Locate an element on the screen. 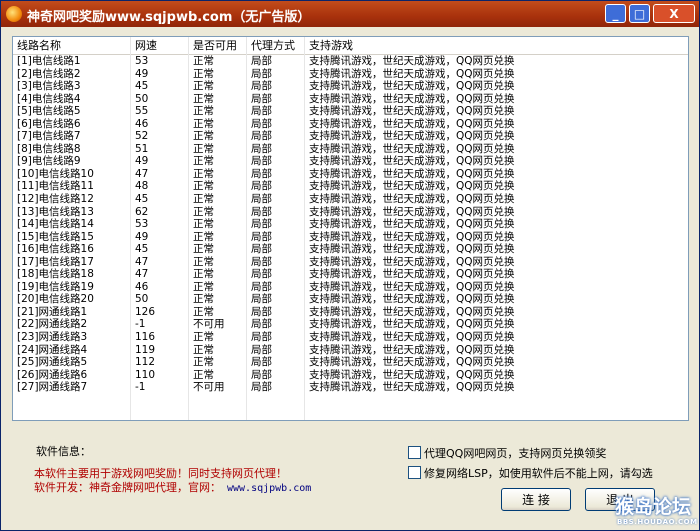 This screenshot has width=700, height=531. list-row: [20]电信线路20 50 正常 局部 支持腾讯游戏，世纪天成游戏，QQ网页兑换 is located at coordinates (350, 299).